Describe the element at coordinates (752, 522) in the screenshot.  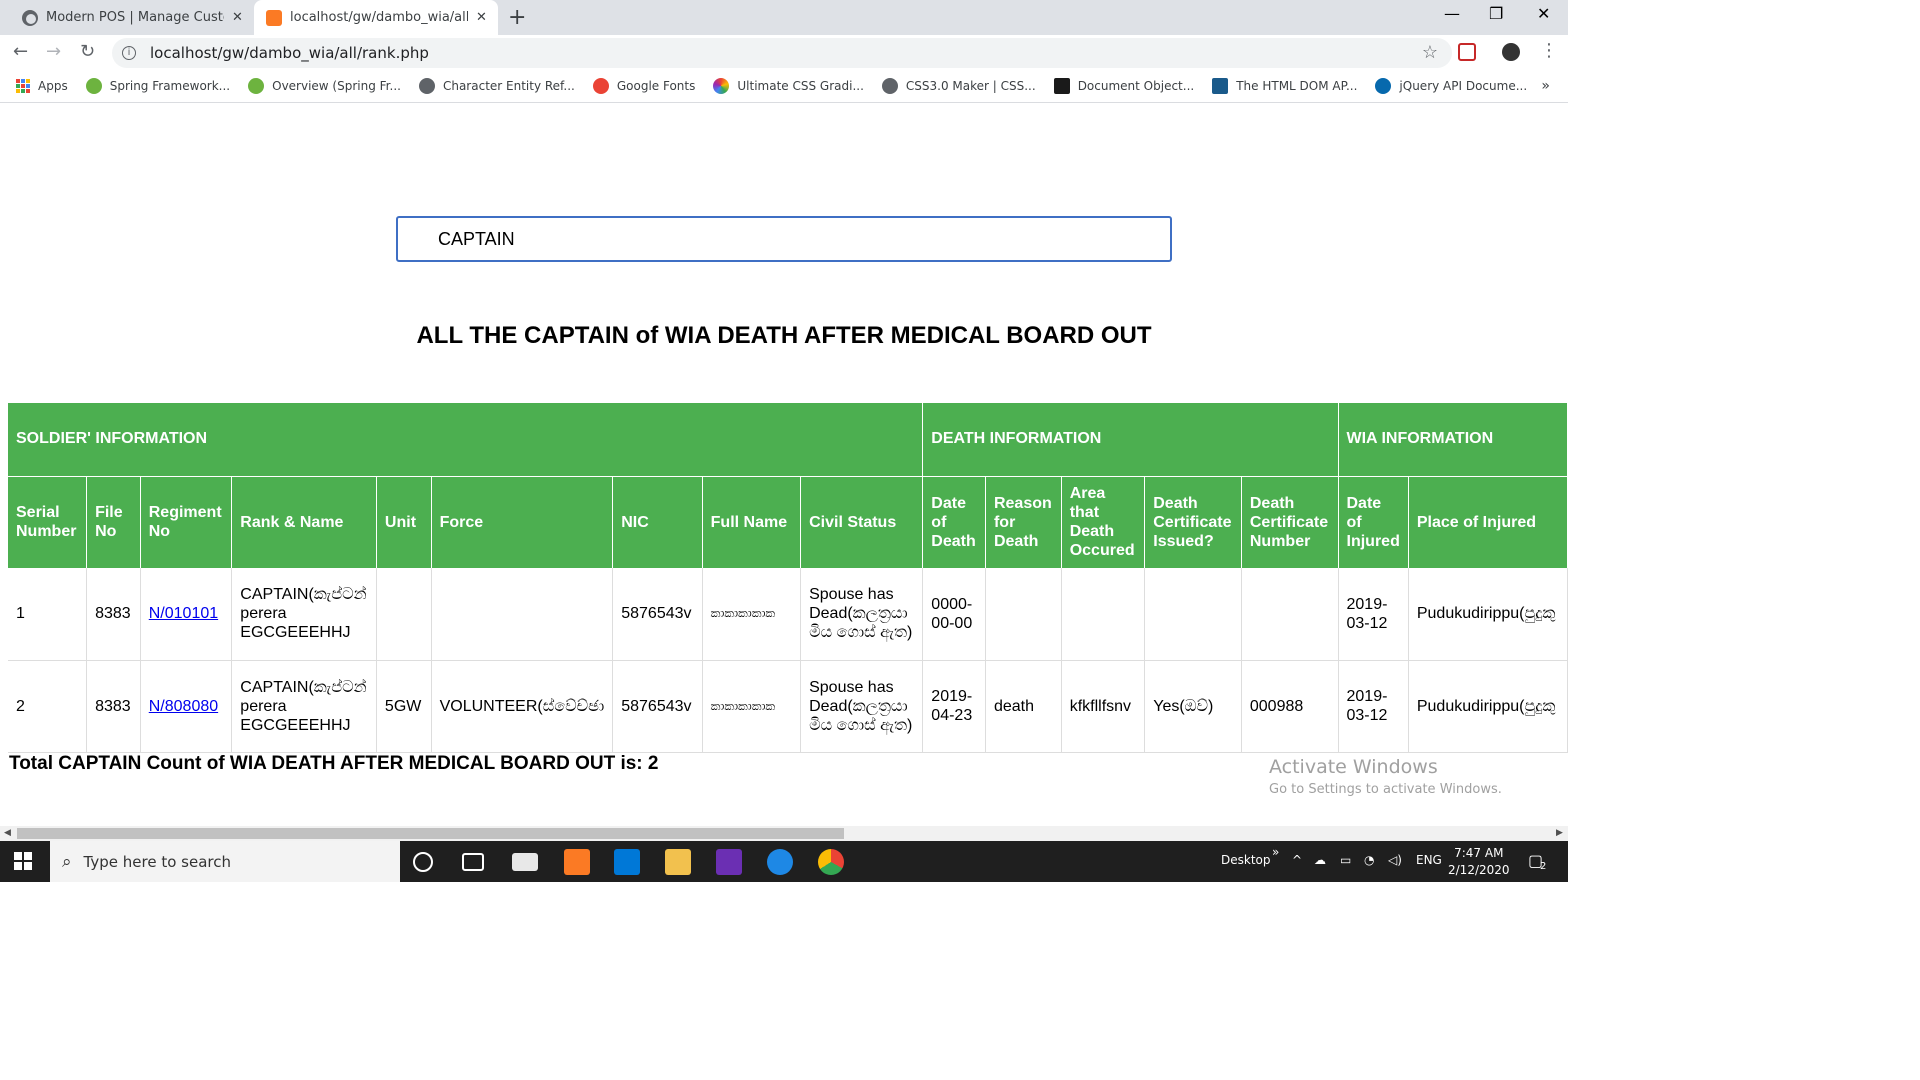
I see `col-full-name: Full Name` at that location.